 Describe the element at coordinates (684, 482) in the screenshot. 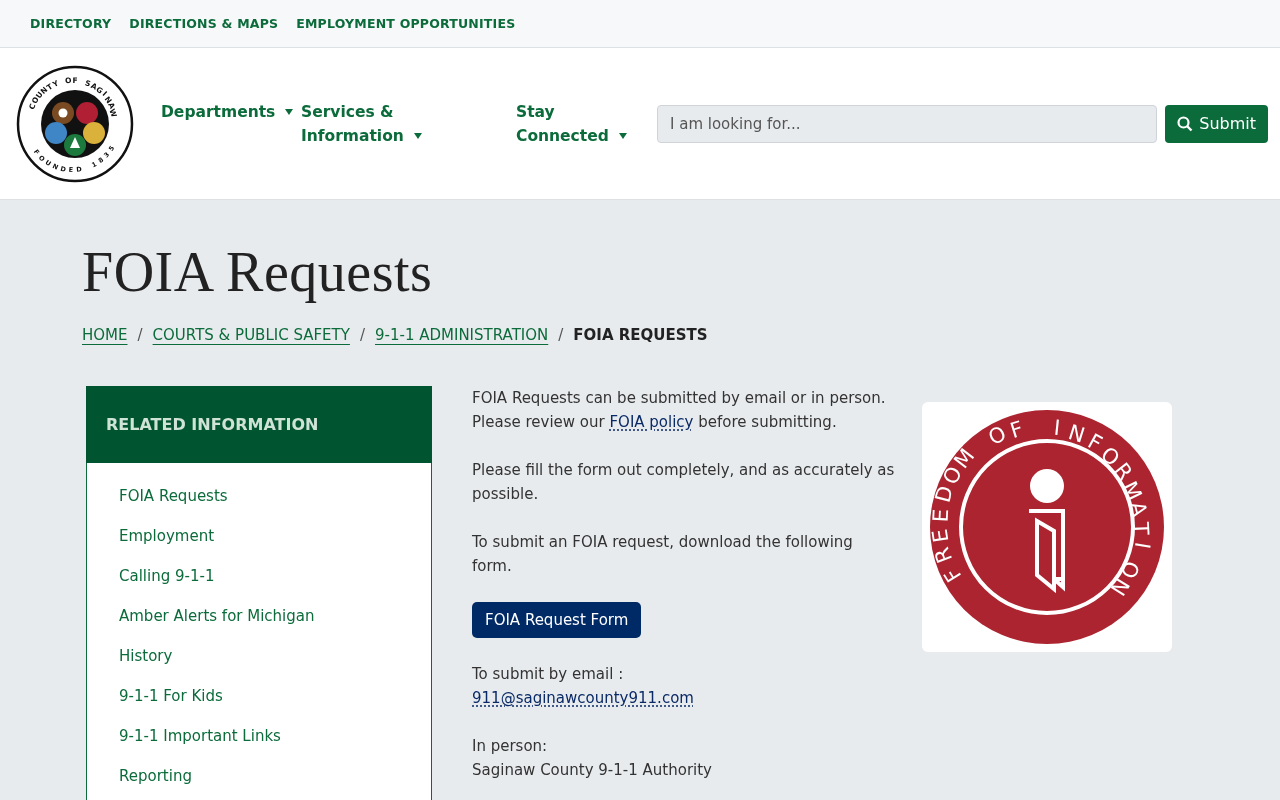

I see `paragraph: Please fill the form out completely, and as accurately as possible.` at that location.